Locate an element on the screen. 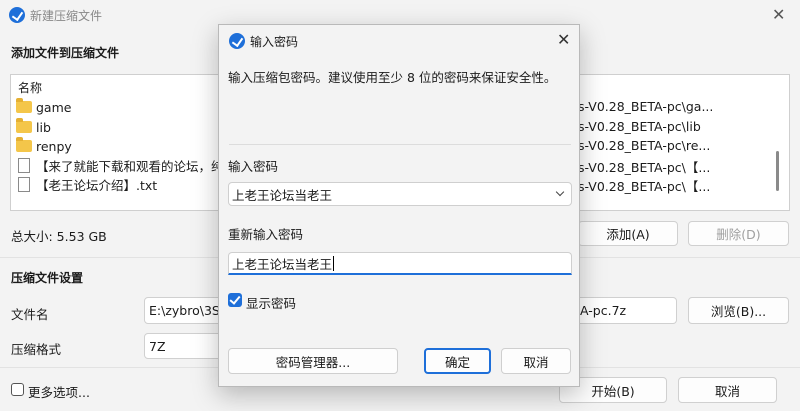 The image size is (800, 411). file-name: lib is located at coordinates (43, 127).